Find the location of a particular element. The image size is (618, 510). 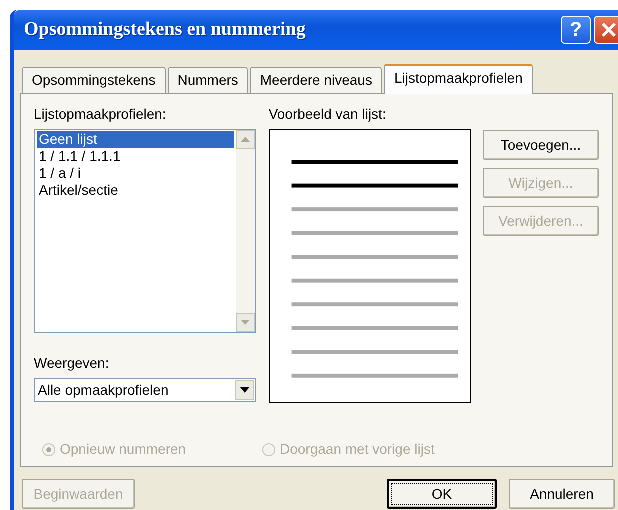

radio-label: Opnieuw nummeren is located at coordinates (123, 449).